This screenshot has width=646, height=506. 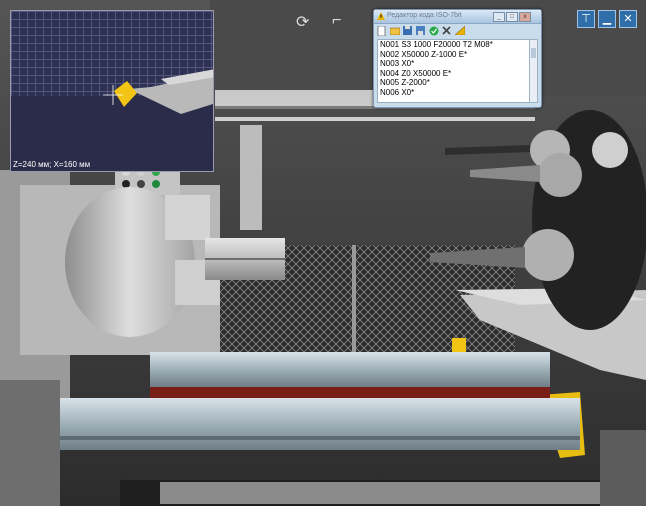 What do you see at coordinates (454, 55) in the screenshot?
I see `code-line: N002 X50000 Z-1000 E*` at bounding box center [454, 55].